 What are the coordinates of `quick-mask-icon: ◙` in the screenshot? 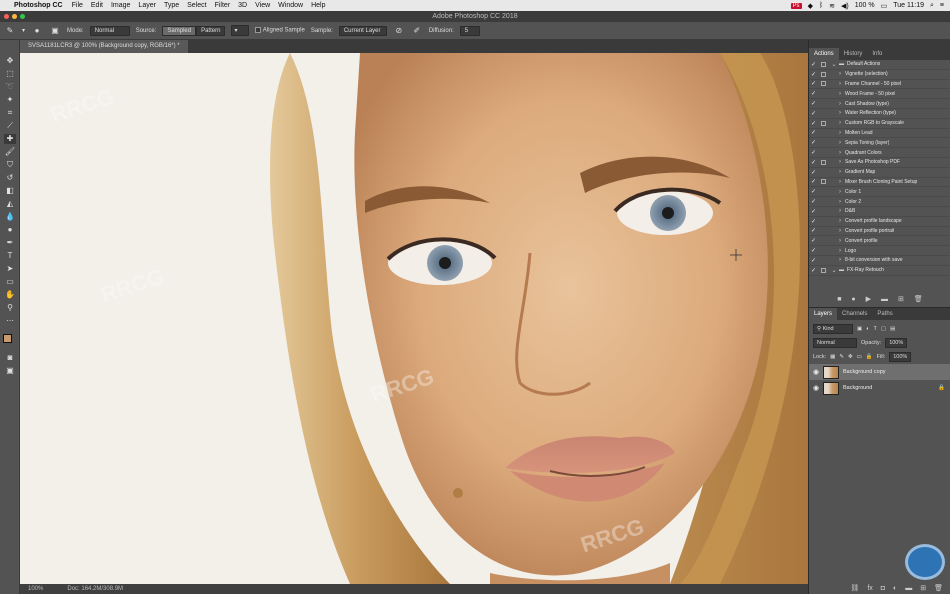 It's located at (10, 358).